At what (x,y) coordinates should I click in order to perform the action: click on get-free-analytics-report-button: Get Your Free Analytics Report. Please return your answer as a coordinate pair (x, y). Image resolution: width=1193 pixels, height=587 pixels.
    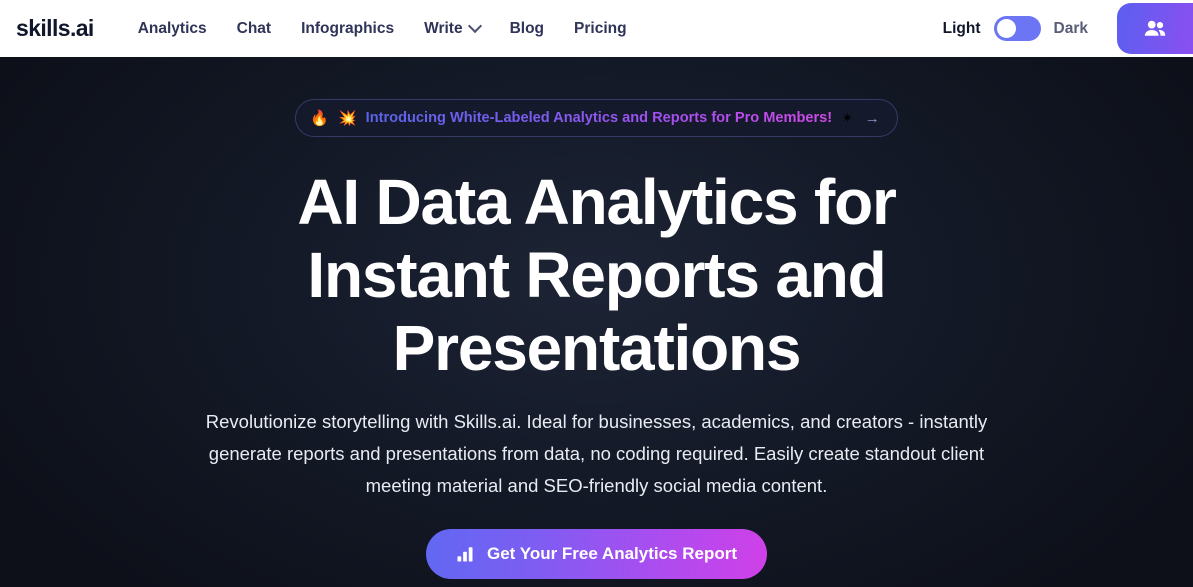
    Looking at the image, I should click on (596, 554).